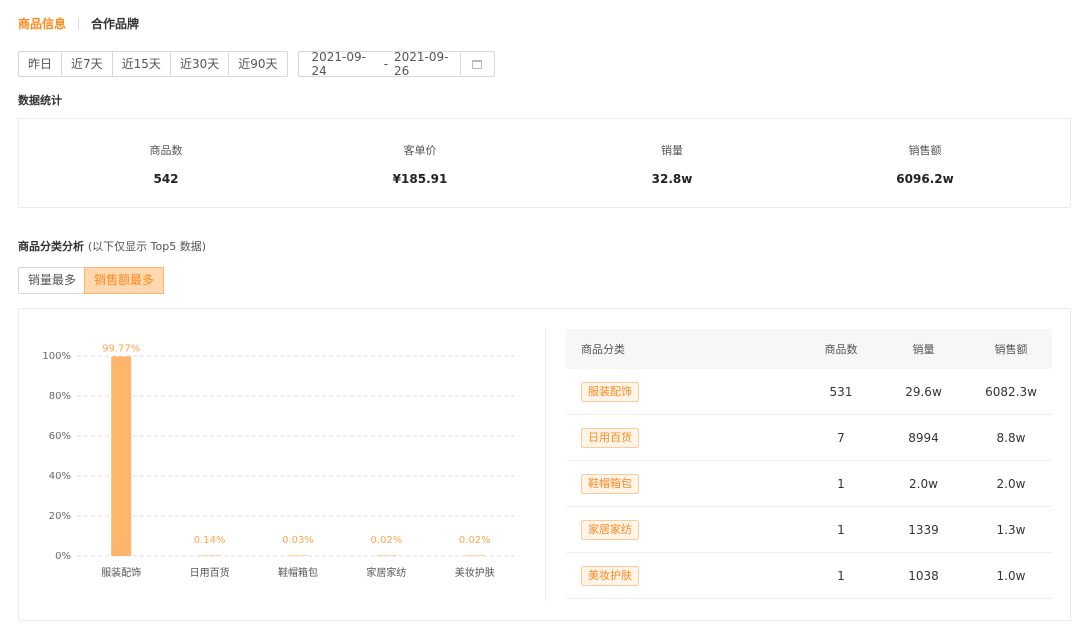  I want to click on cell-revenue: 1.3w, so click(1011, 529).